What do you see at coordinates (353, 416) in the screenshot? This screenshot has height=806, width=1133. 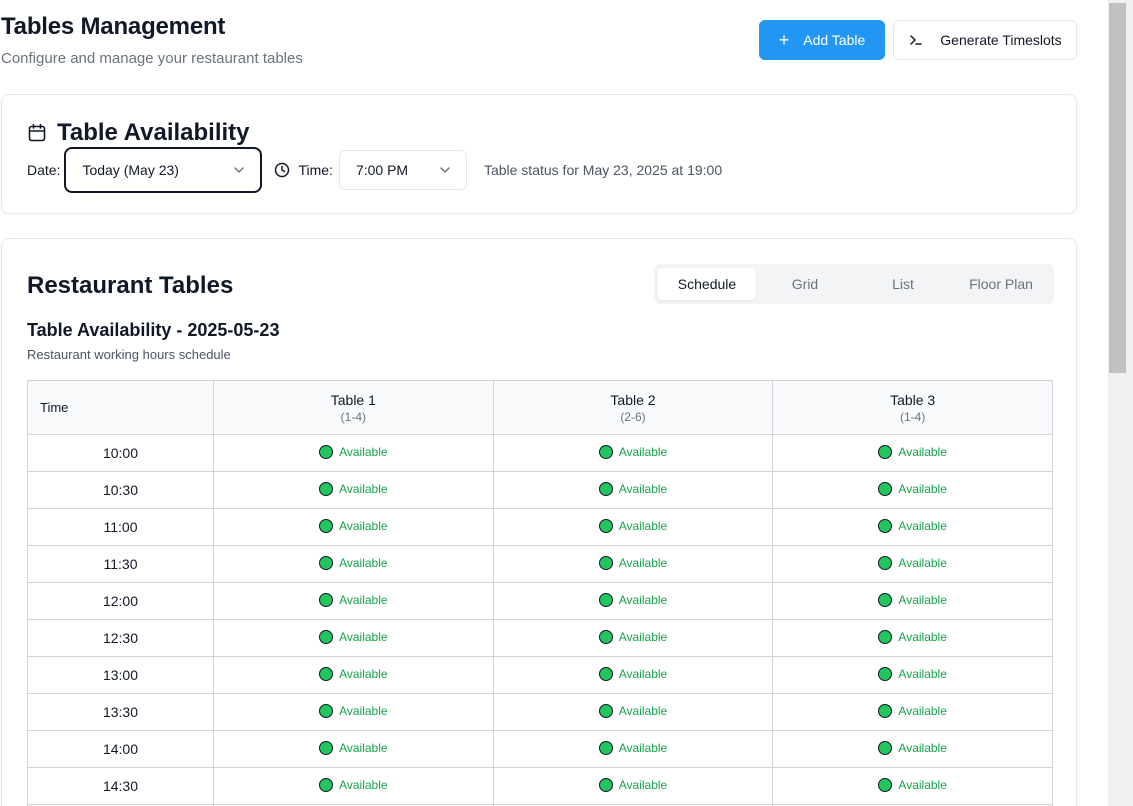 I see `table-capacity: (1-4)` at bounding box center [353, 416].